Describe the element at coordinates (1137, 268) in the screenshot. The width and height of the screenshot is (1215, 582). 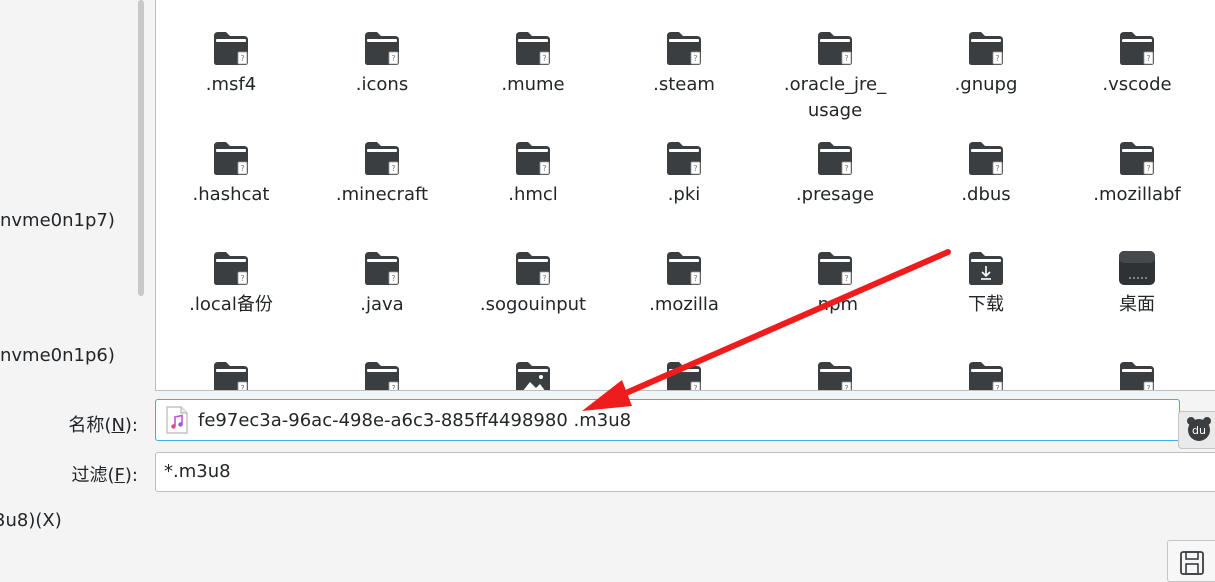
I see `desktop-folder-icon` at that location.